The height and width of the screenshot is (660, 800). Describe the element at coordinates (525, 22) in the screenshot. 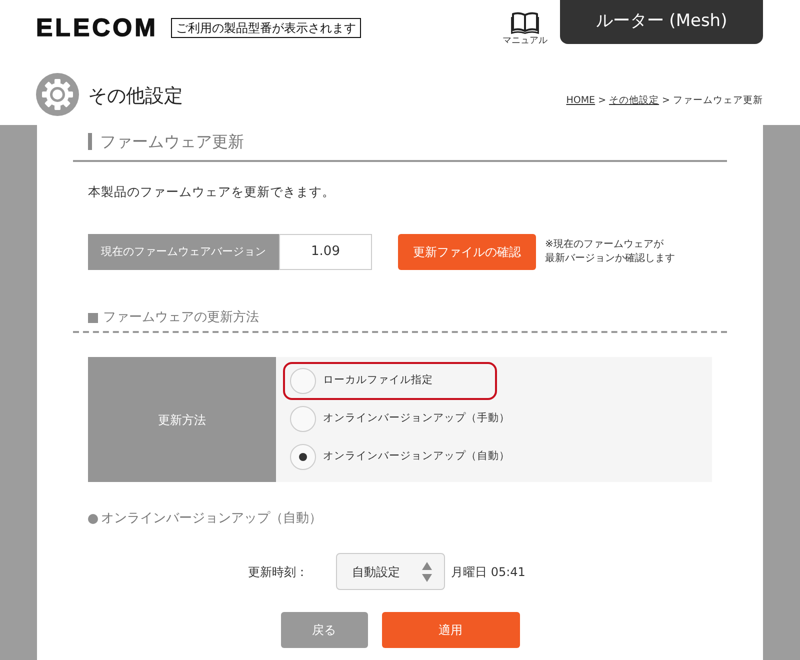

I see `book-icon` at that location.